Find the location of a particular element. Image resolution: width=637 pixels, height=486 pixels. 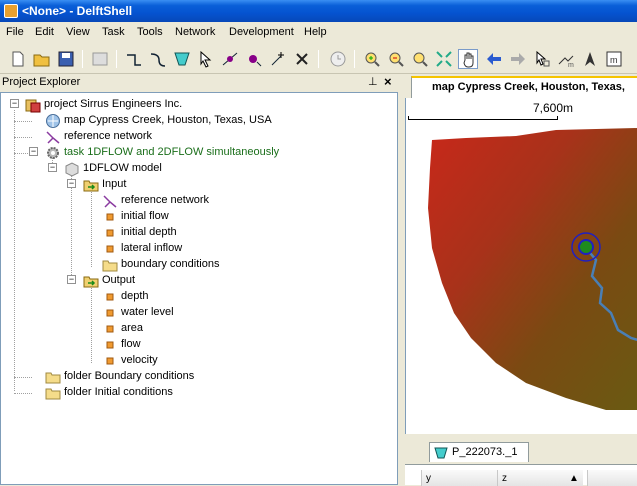

menu-tools: Tools is located at coordinates (150, 32).